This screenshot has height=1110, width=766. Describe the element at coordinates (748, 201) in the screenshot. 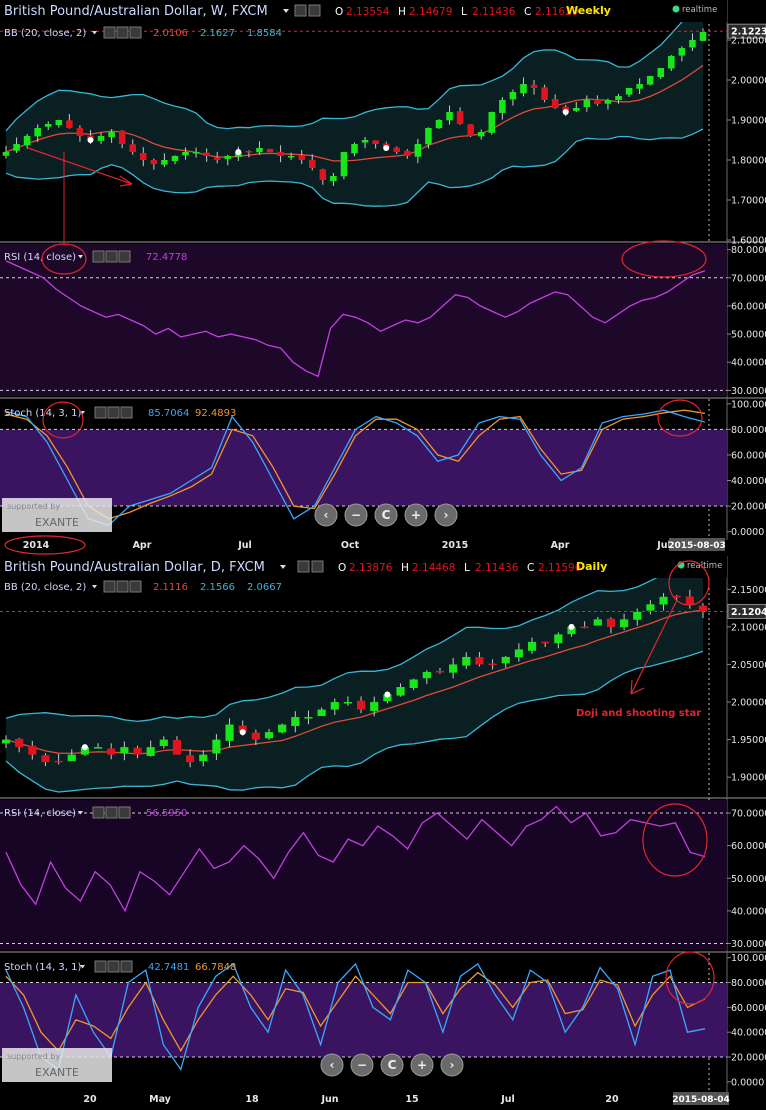

I see `axis-tick-label: 1.70000` at that location.